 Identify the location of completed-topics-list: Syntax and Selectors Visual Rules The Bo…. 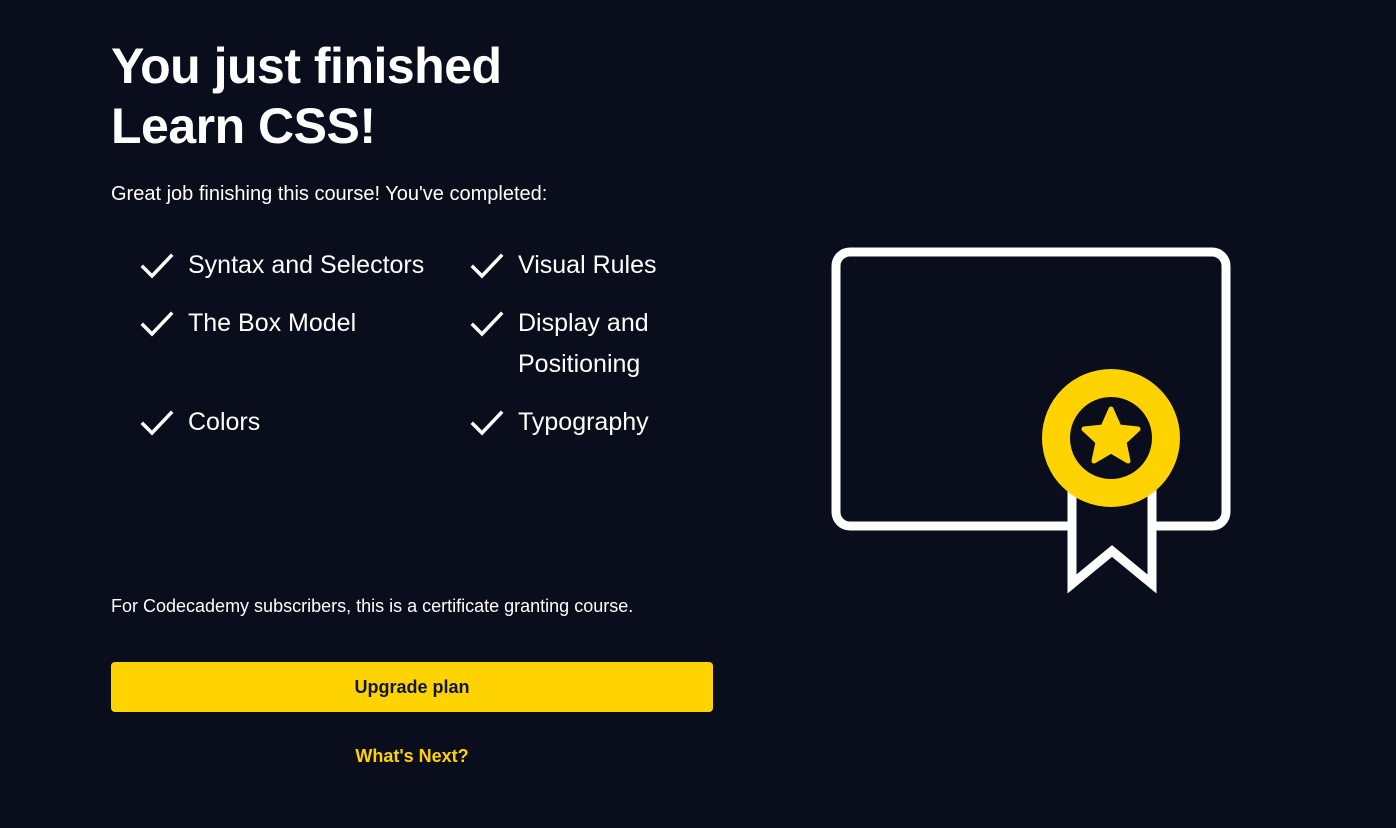
(430, 345).